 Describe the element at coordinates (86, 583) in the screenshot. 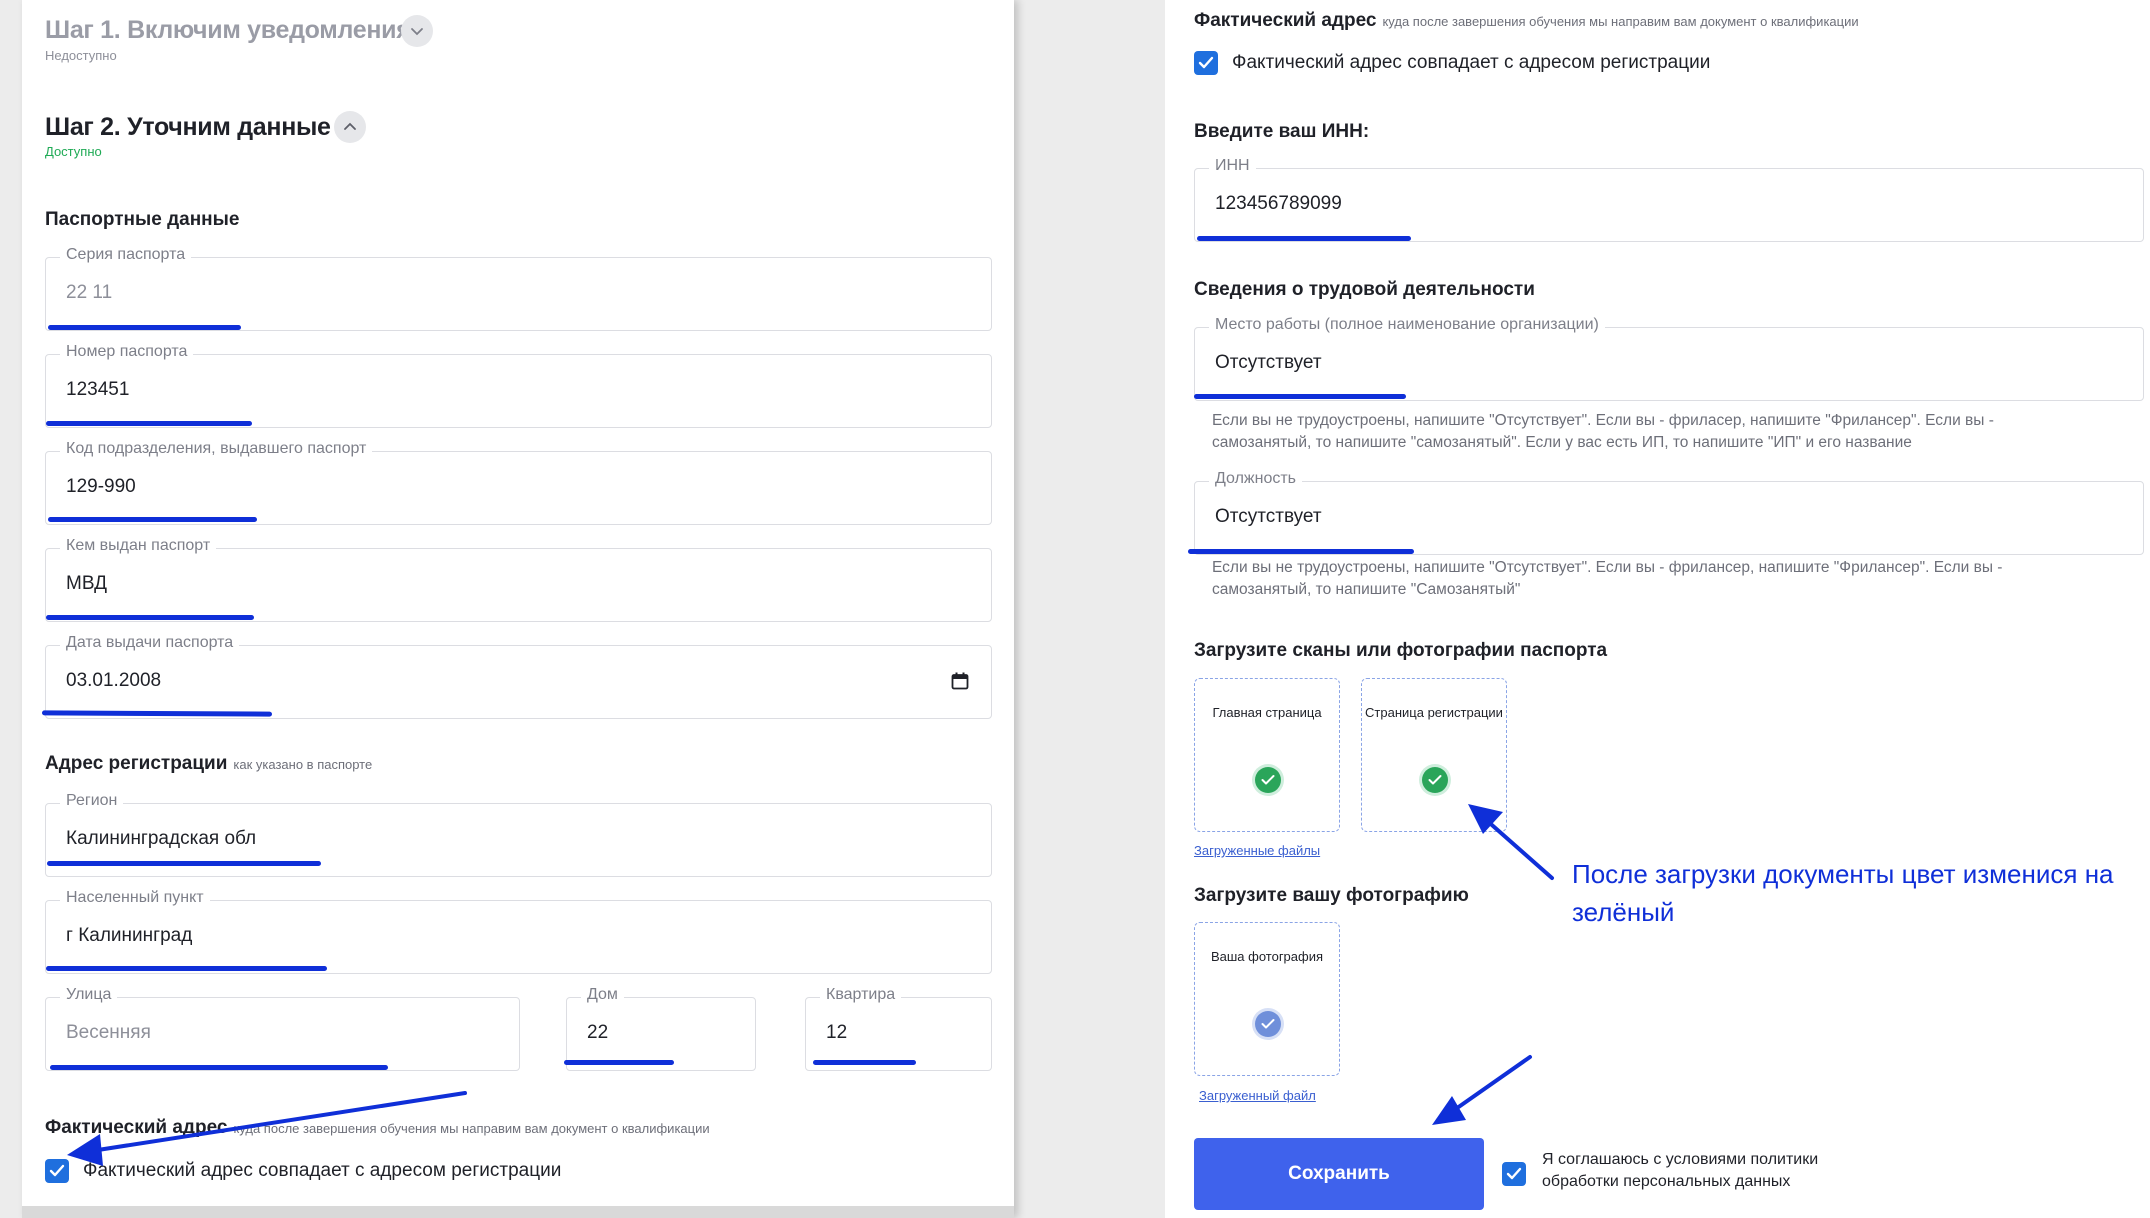

I see `issued-by-value: МВД` at that location.